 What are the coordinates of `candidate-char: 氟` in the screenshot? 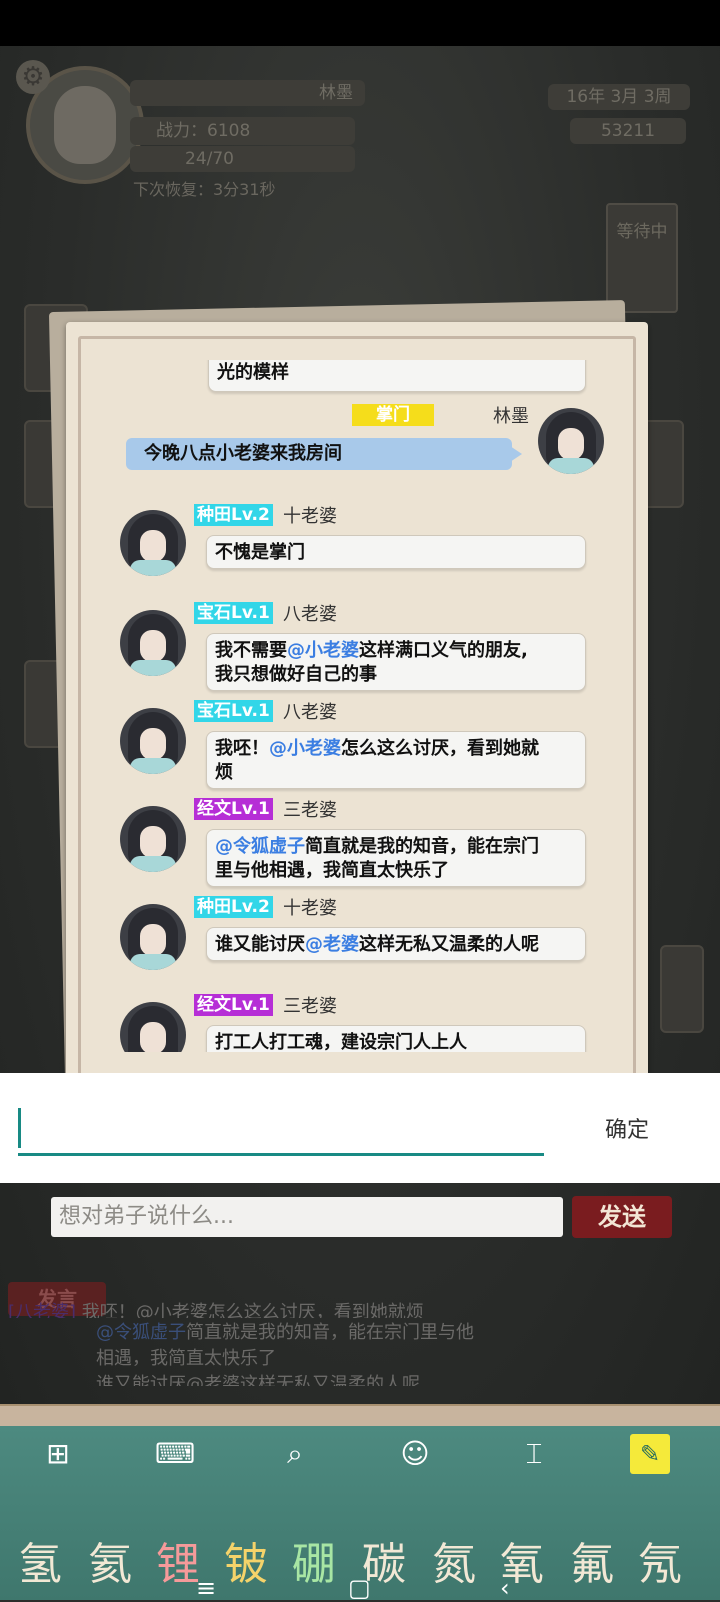 It's located at (592, 1560).